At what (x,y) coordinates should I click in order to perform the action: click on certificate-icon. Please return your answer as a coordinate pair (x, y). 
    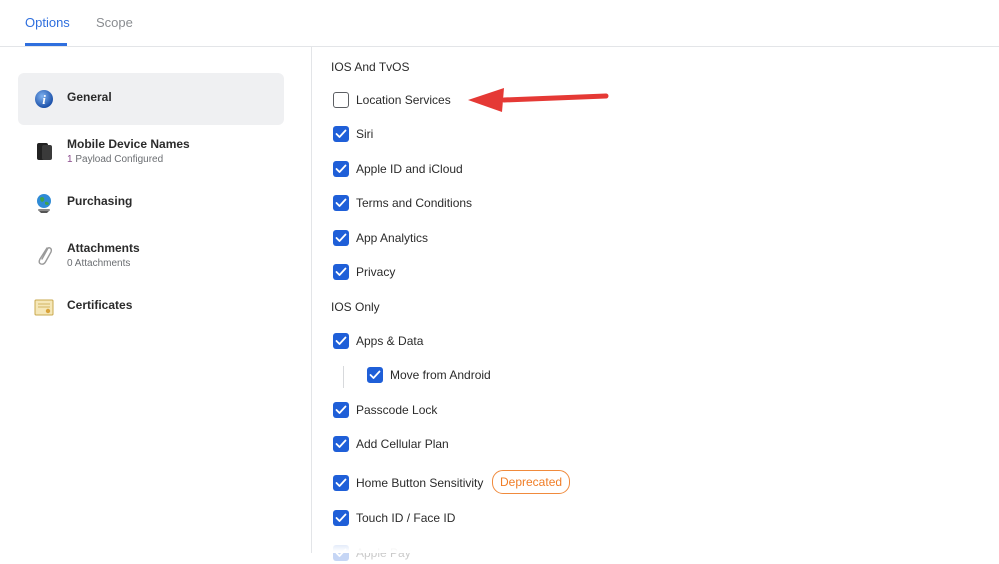
    Looking at the image, I should click on (44, 307).